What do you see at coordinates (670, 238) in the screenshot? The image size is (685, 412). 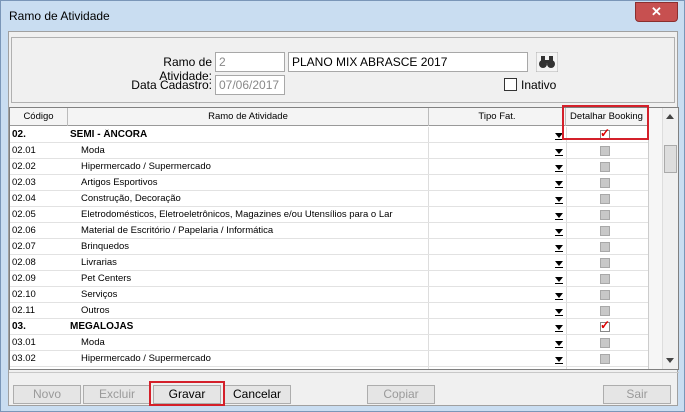 I see `vertical-scrollbar` at bounding box center [670, 238].